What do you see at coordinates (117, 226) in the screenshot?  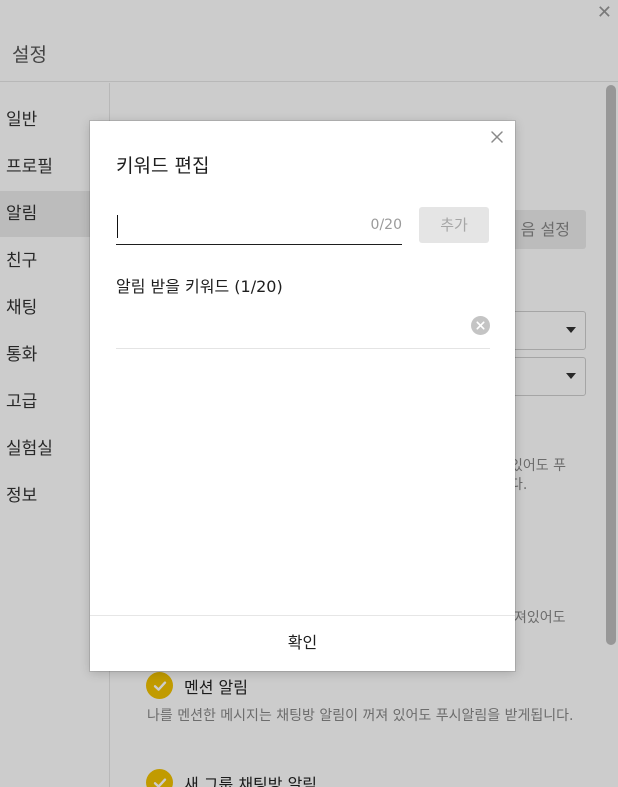 I see `text-caret` at bounding box center [117, 226].